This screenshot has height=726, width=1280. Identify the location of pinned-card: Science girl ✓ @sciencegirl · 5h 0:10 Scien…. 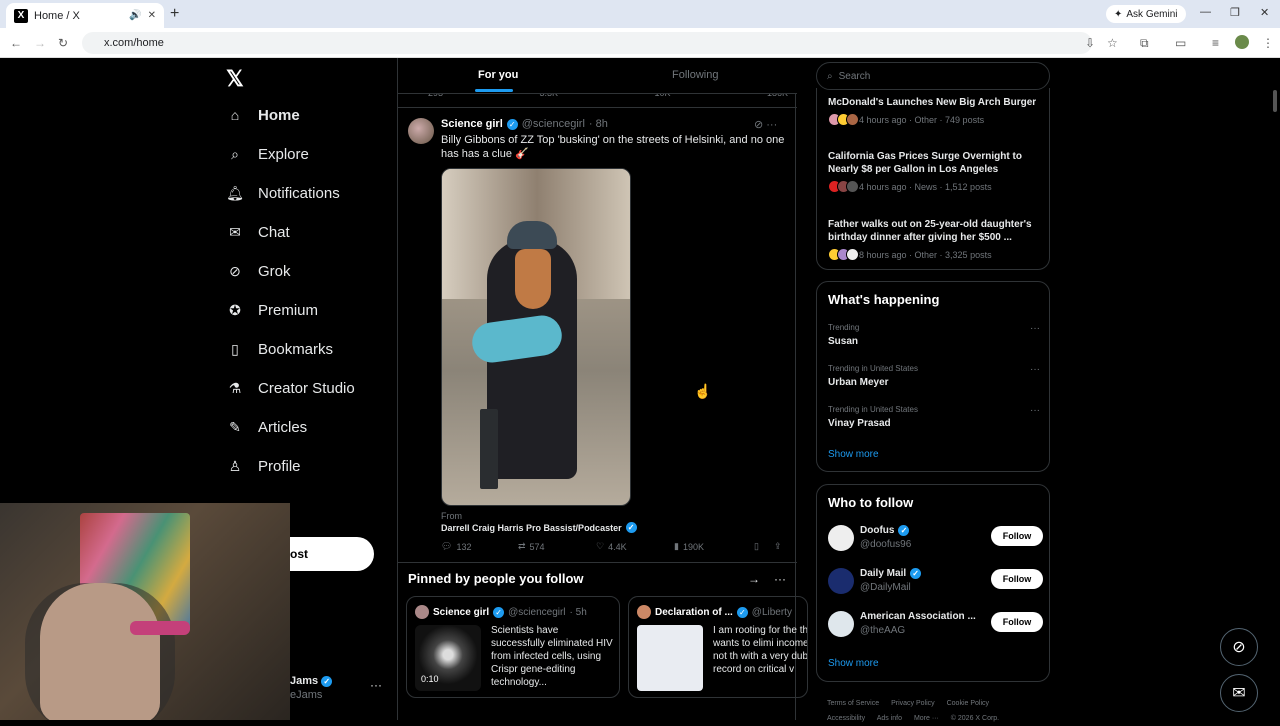
(513, 647).